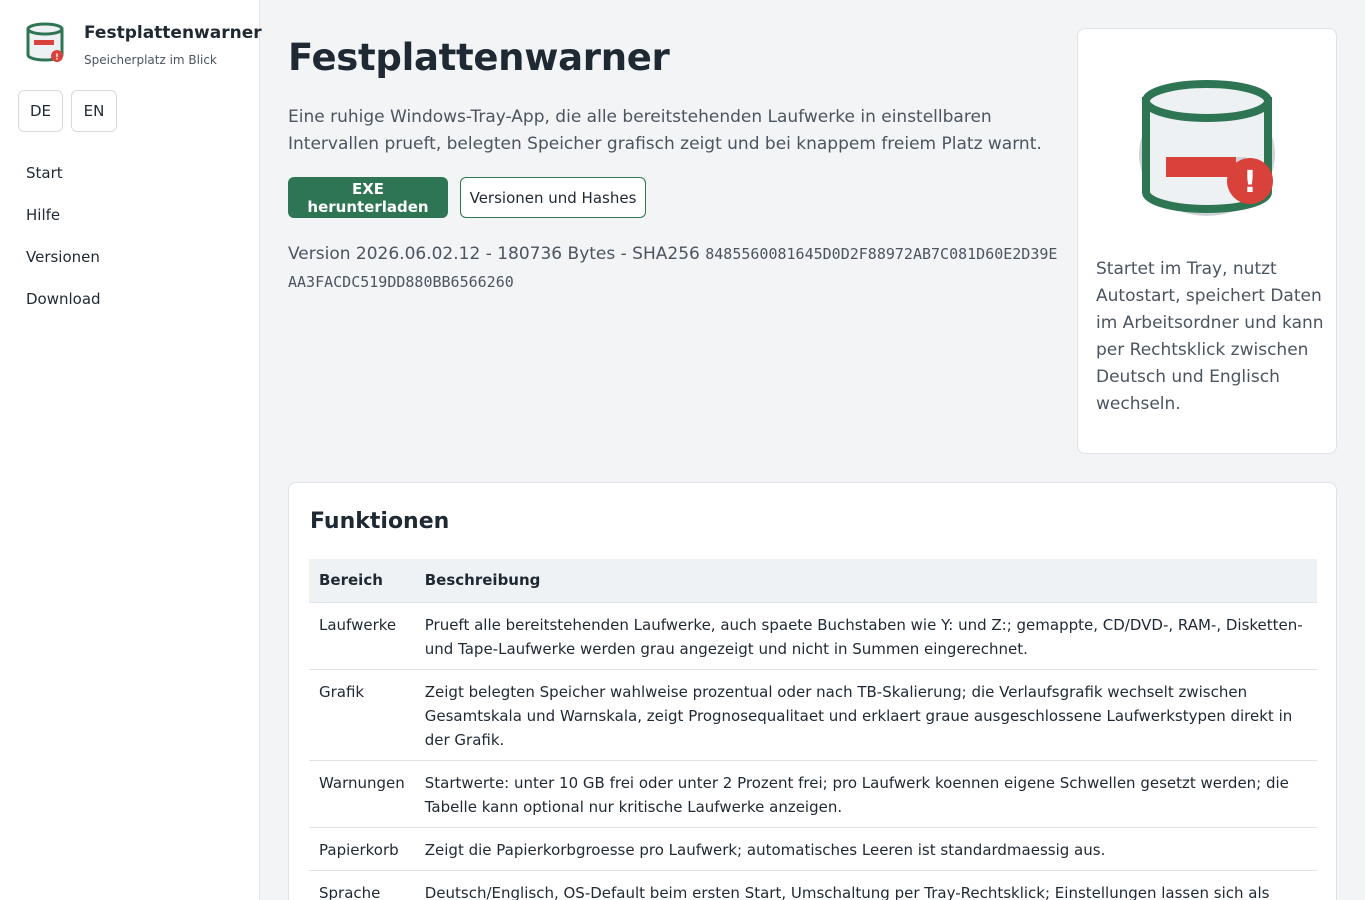  I want to click on row-area: Laufwerke, so click(362, 636).